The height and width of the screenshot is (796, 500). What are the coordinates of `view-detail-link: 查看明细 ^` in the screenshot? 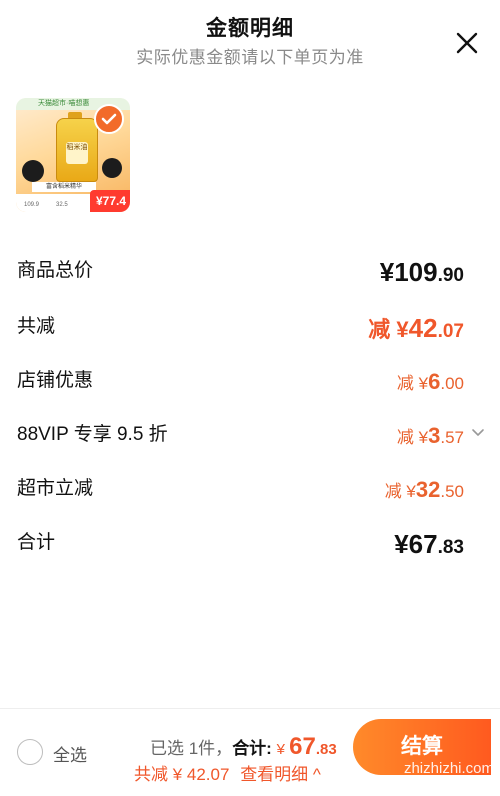 It's located at (280, 774).